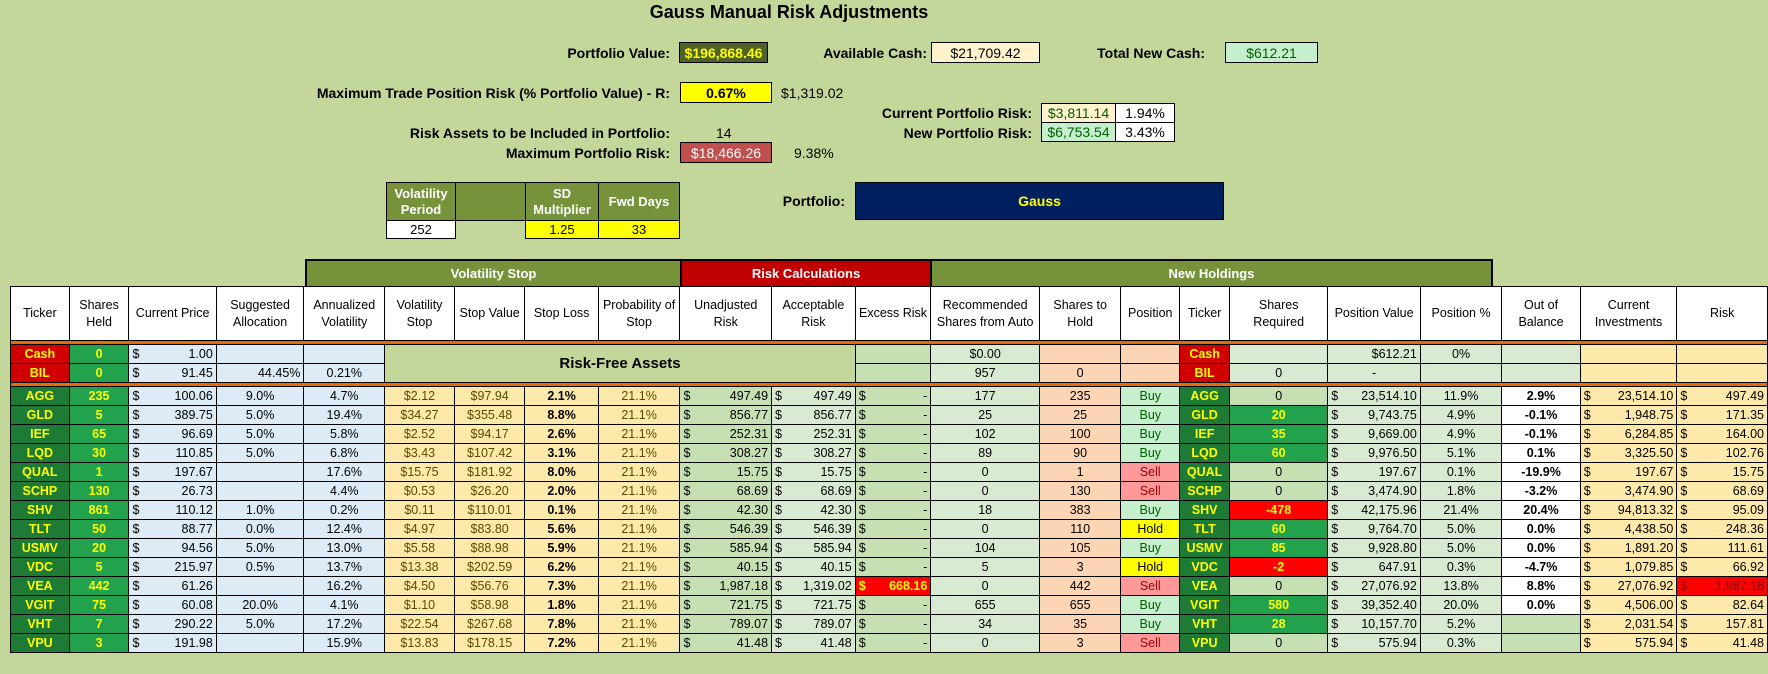  What do you see at coordinates (1541, 586) in the screenshot?
I see `oob-cell: 8.8%` at bounding box center [1541, 586].